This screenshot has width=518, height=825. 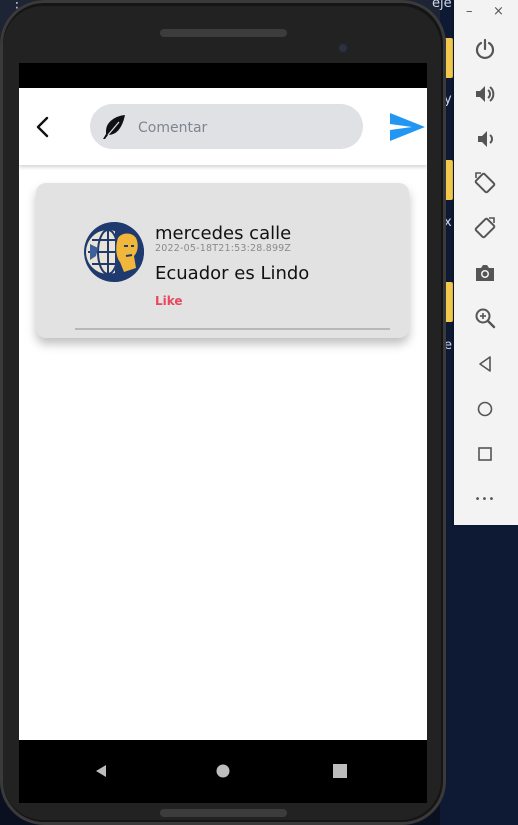 What do you see at coordinates (485, 499) in the screenshot?
I see `more-icon: •••` at bounding box center [485, 499].